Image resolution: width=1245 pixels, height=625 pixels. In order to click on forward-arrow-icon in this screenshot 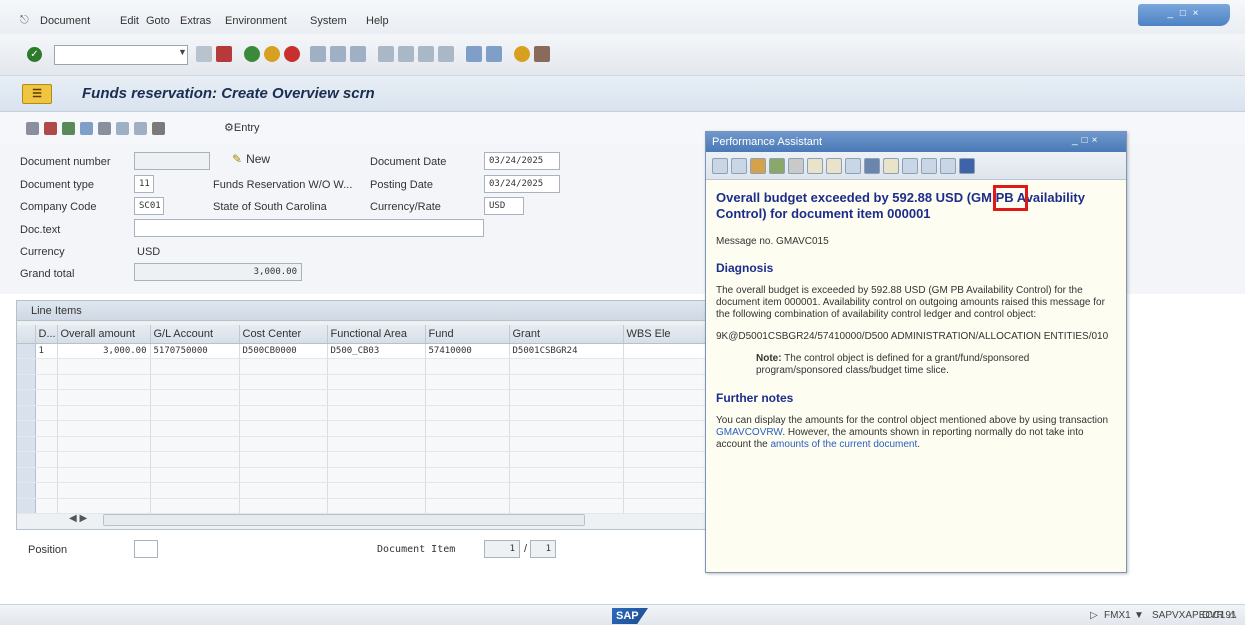, I will do `click(739, 166)`.